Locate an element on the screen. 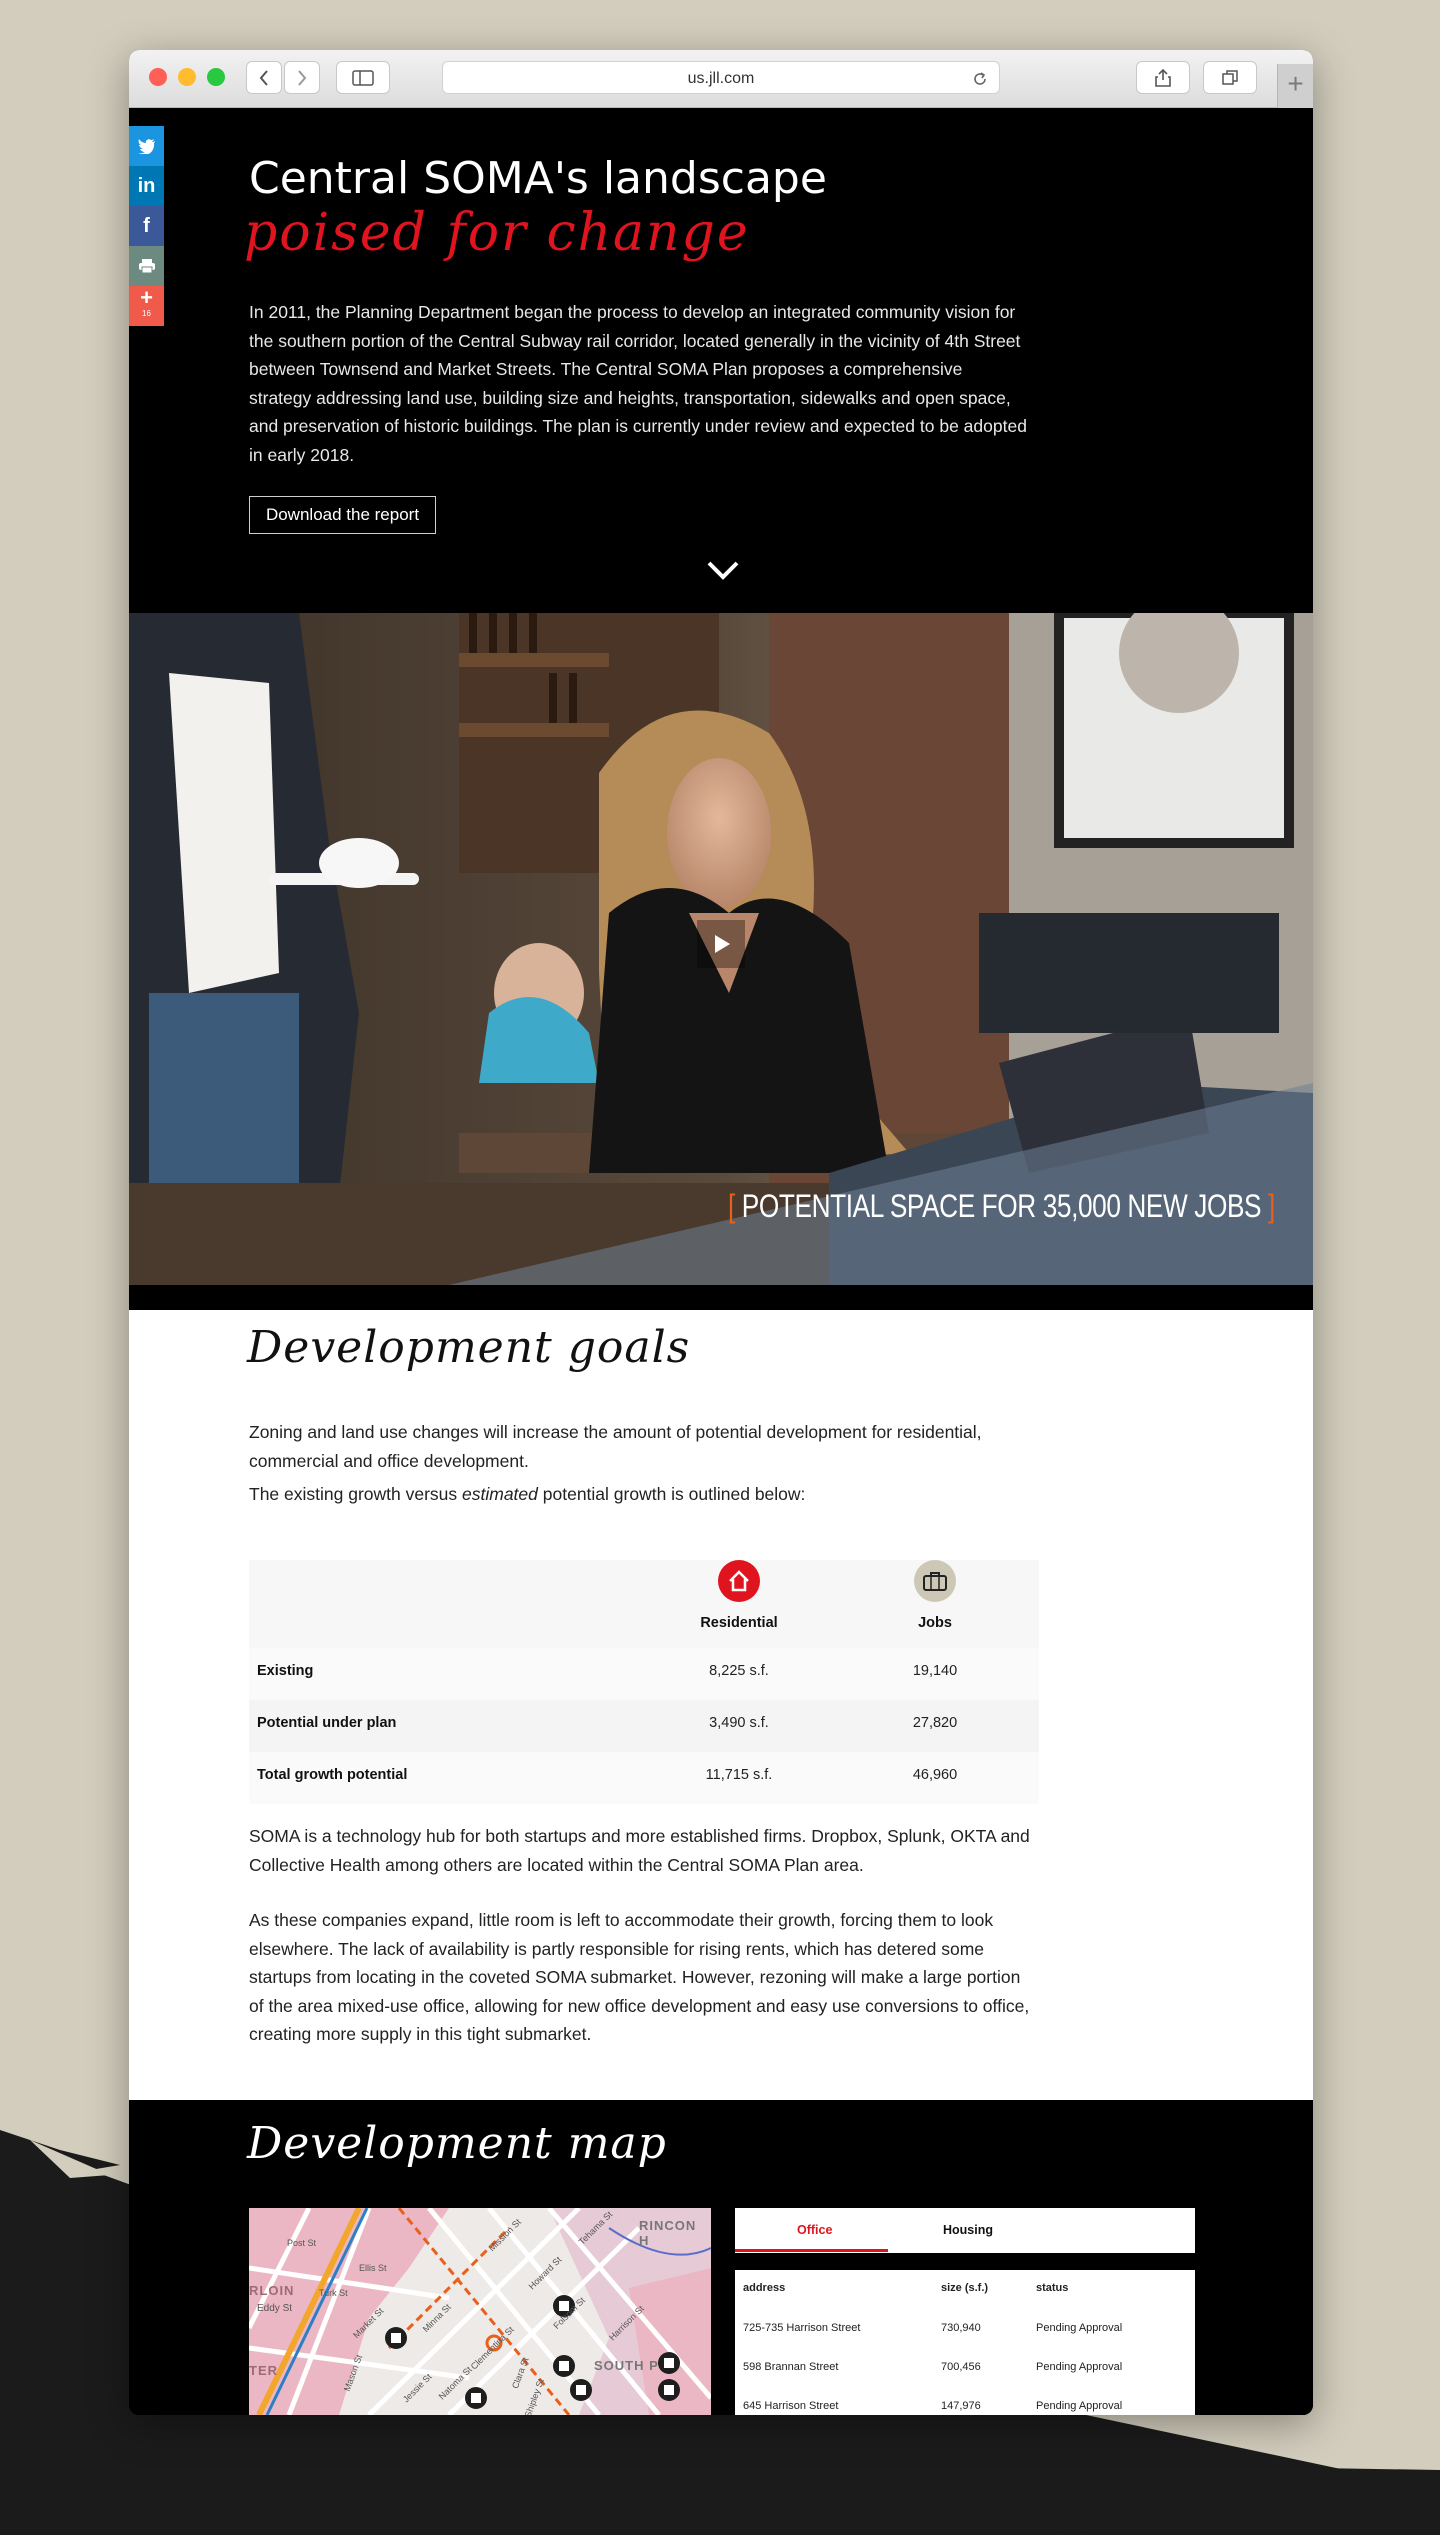 The height and width of the screenshot is (2535, 1440). row-address: 598 Brannan Street is located at coordinates (790, 2367).